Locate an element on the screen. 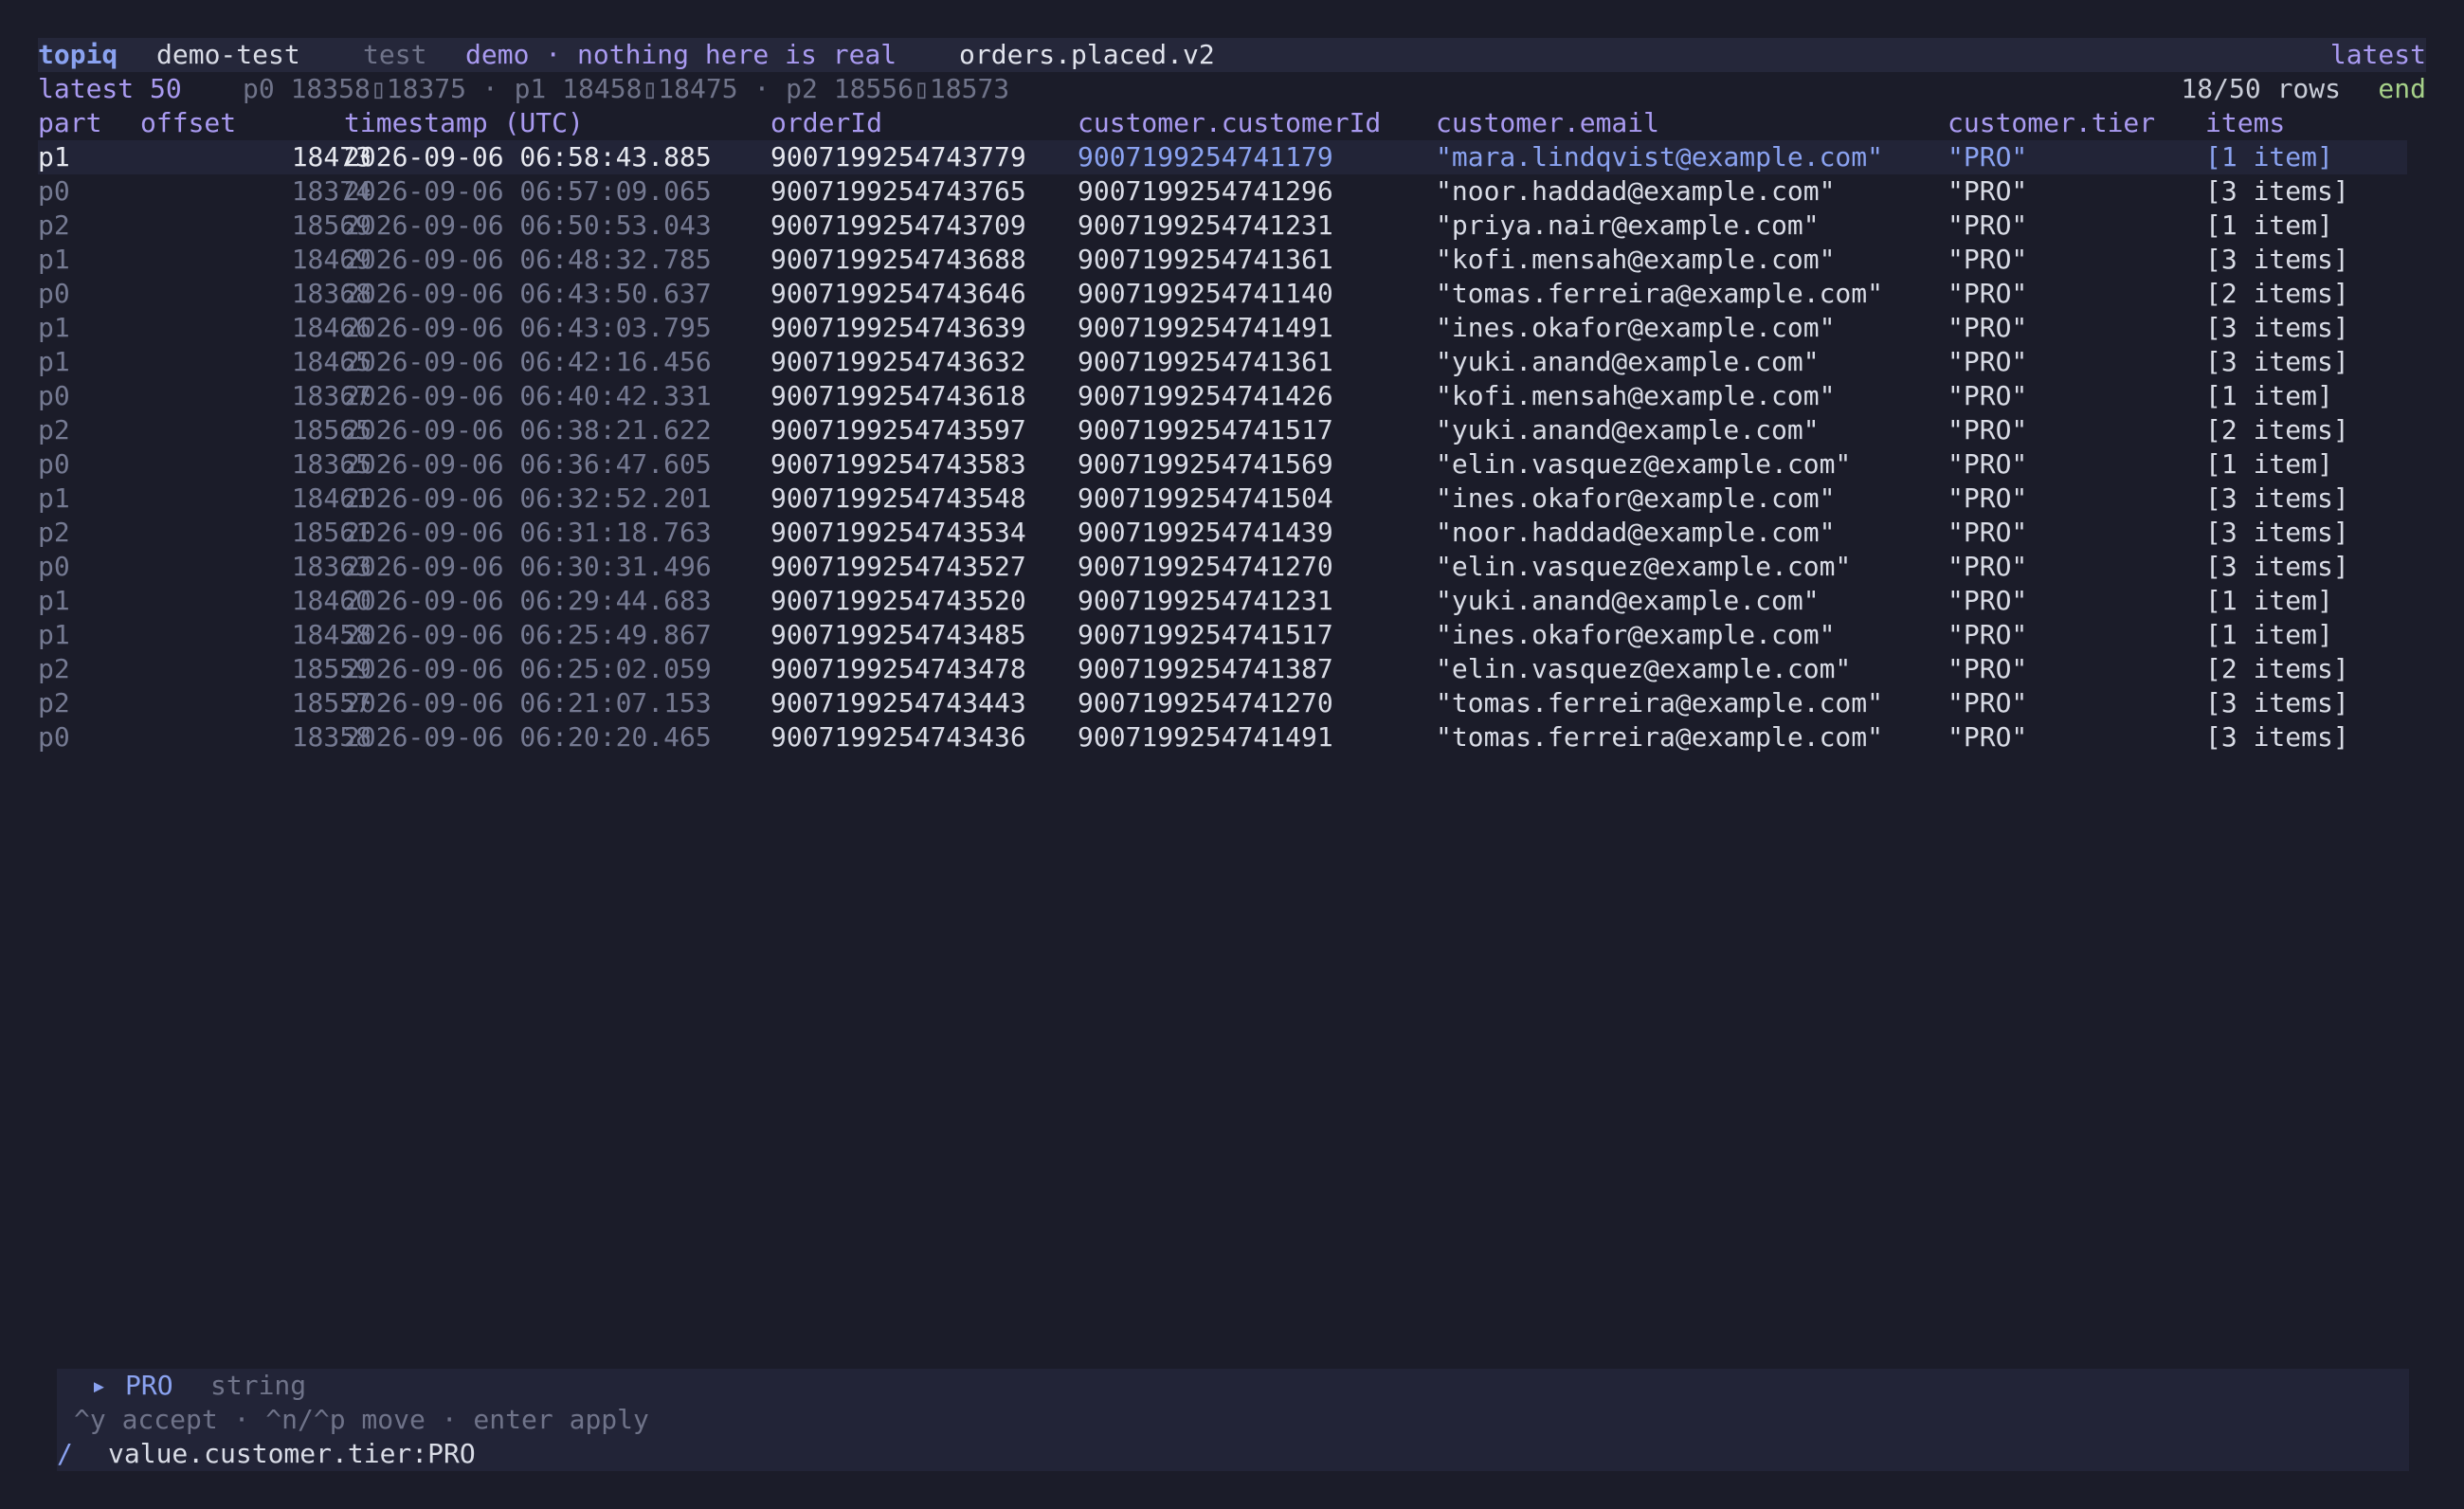 Image resolution: width=2464 pixels, height=1509 pixels. cell-customer-email: "kofi.mensah@example.com" is located at coordinates (1636, 395).